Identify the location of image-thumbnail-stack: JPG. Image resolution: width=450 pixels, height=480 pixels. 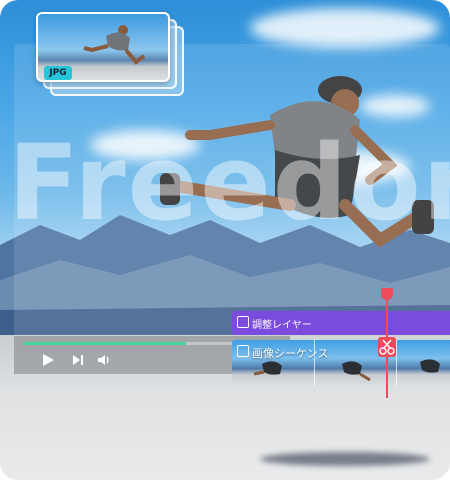
(111, 57).